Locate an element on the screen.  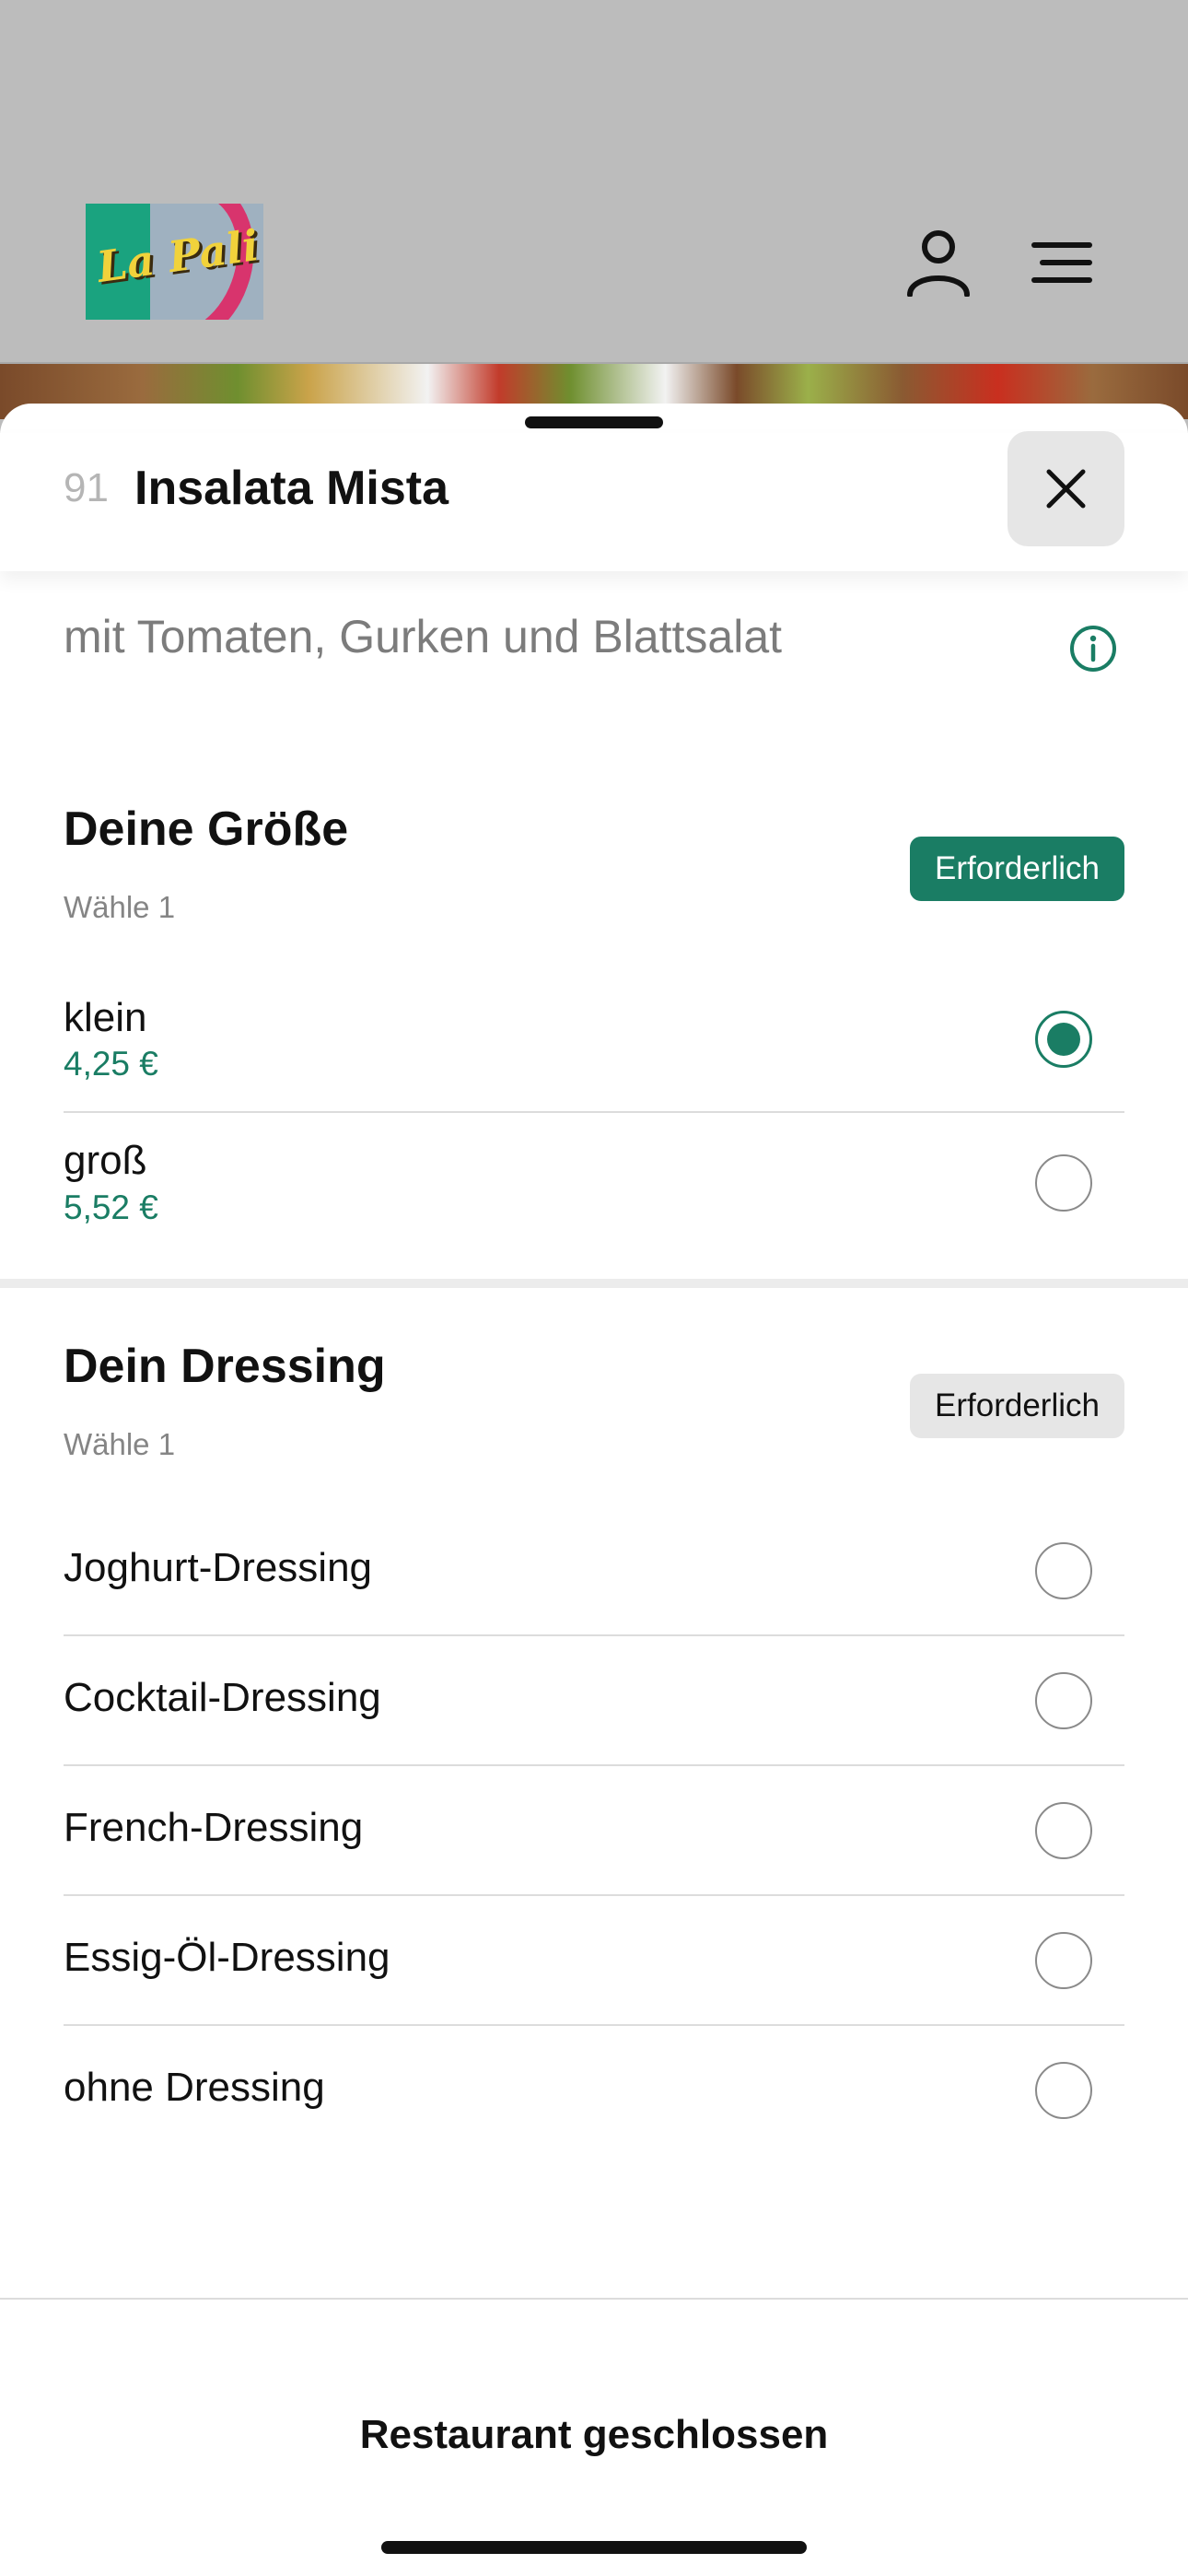
footer-divider is located at coordinates (594, 2299).